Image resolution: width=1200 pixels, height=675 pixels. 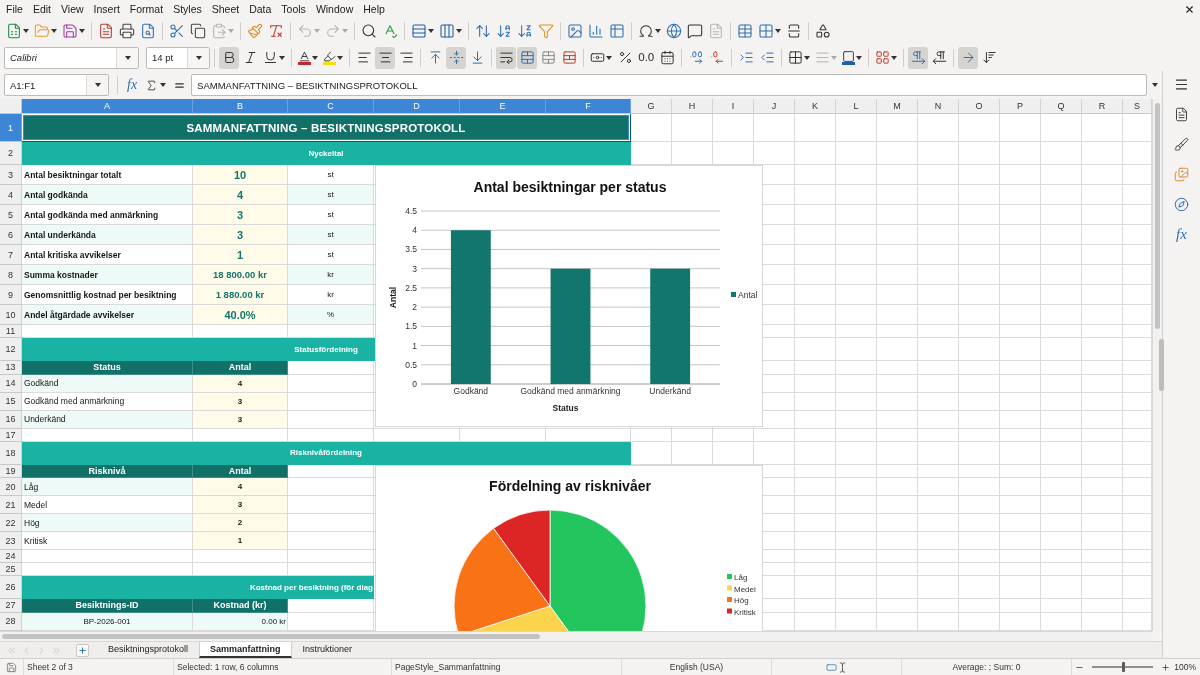 I want to click on sidebar-handle, so click(x=1161, y=365).